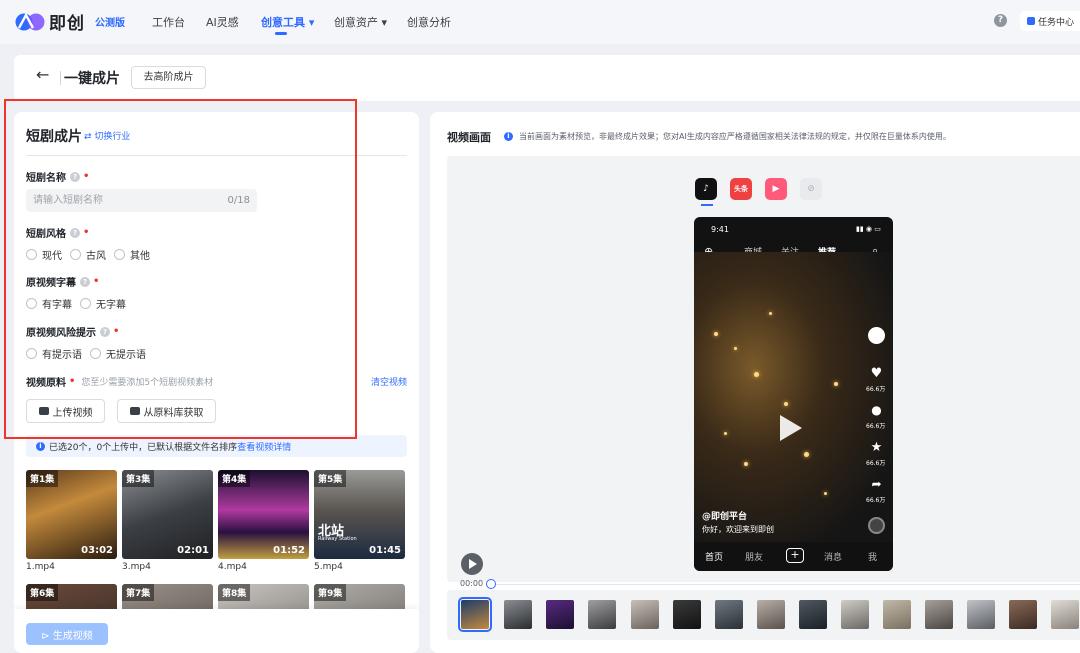  What do you see at coordinates (138, 478) in the screenshot?
I see `episode-badge: 第3集` at bounding box center [138, 478].